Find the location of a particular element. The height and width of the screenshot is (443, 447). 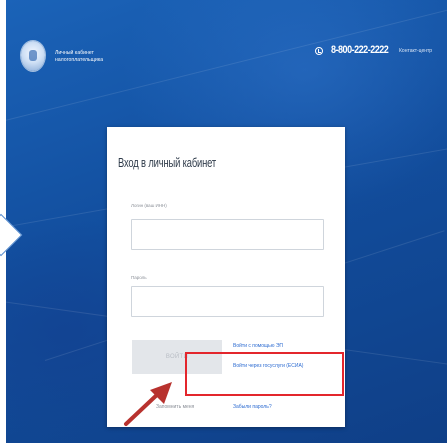

phone-number: 8-800-222-2222 is located at coordinates (360, 50).